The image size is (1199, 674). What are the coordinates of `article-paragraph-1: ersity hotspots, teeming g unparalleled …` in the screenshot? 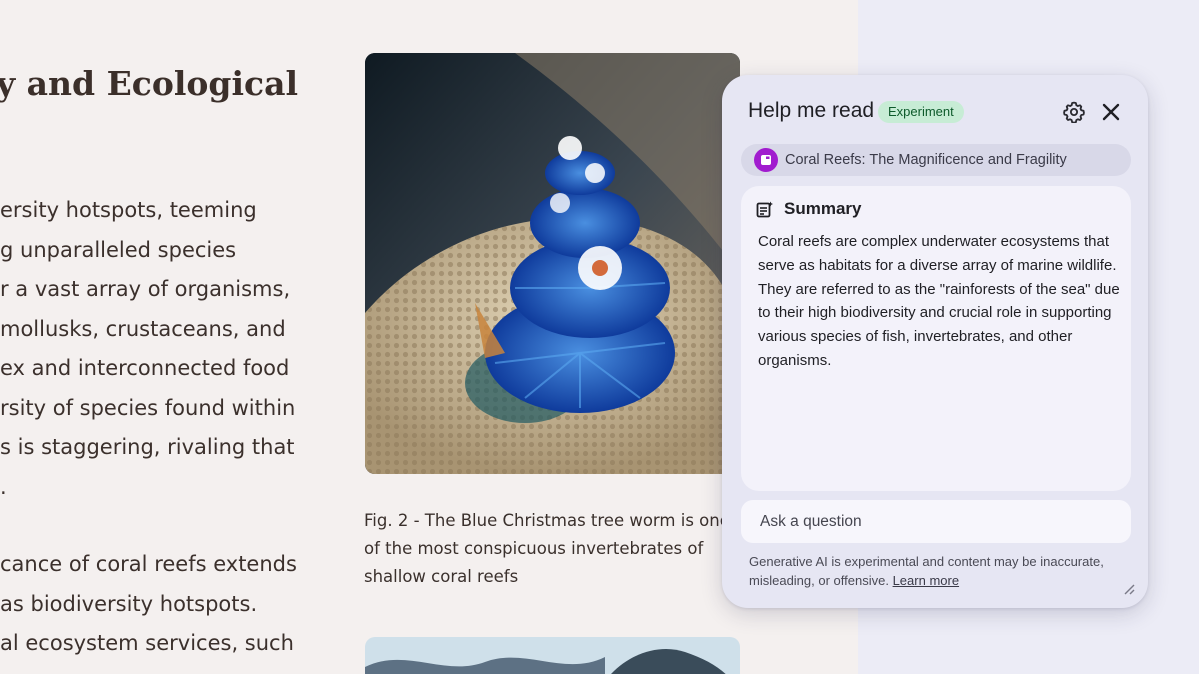 It's located at (147, 349).